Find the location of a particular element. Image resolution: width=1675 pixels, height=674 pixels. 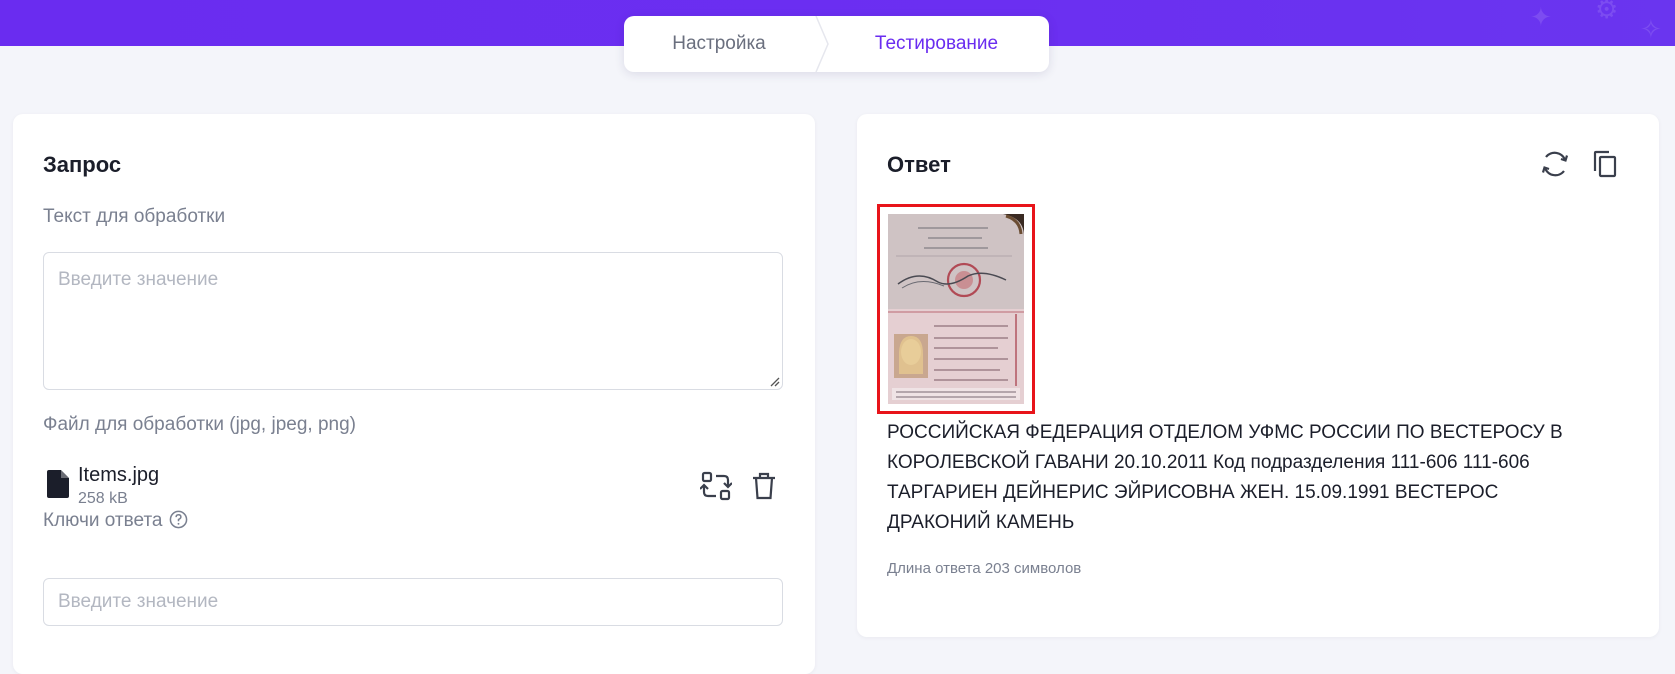

request-title: Запрос is located at coordinates (82, 164).